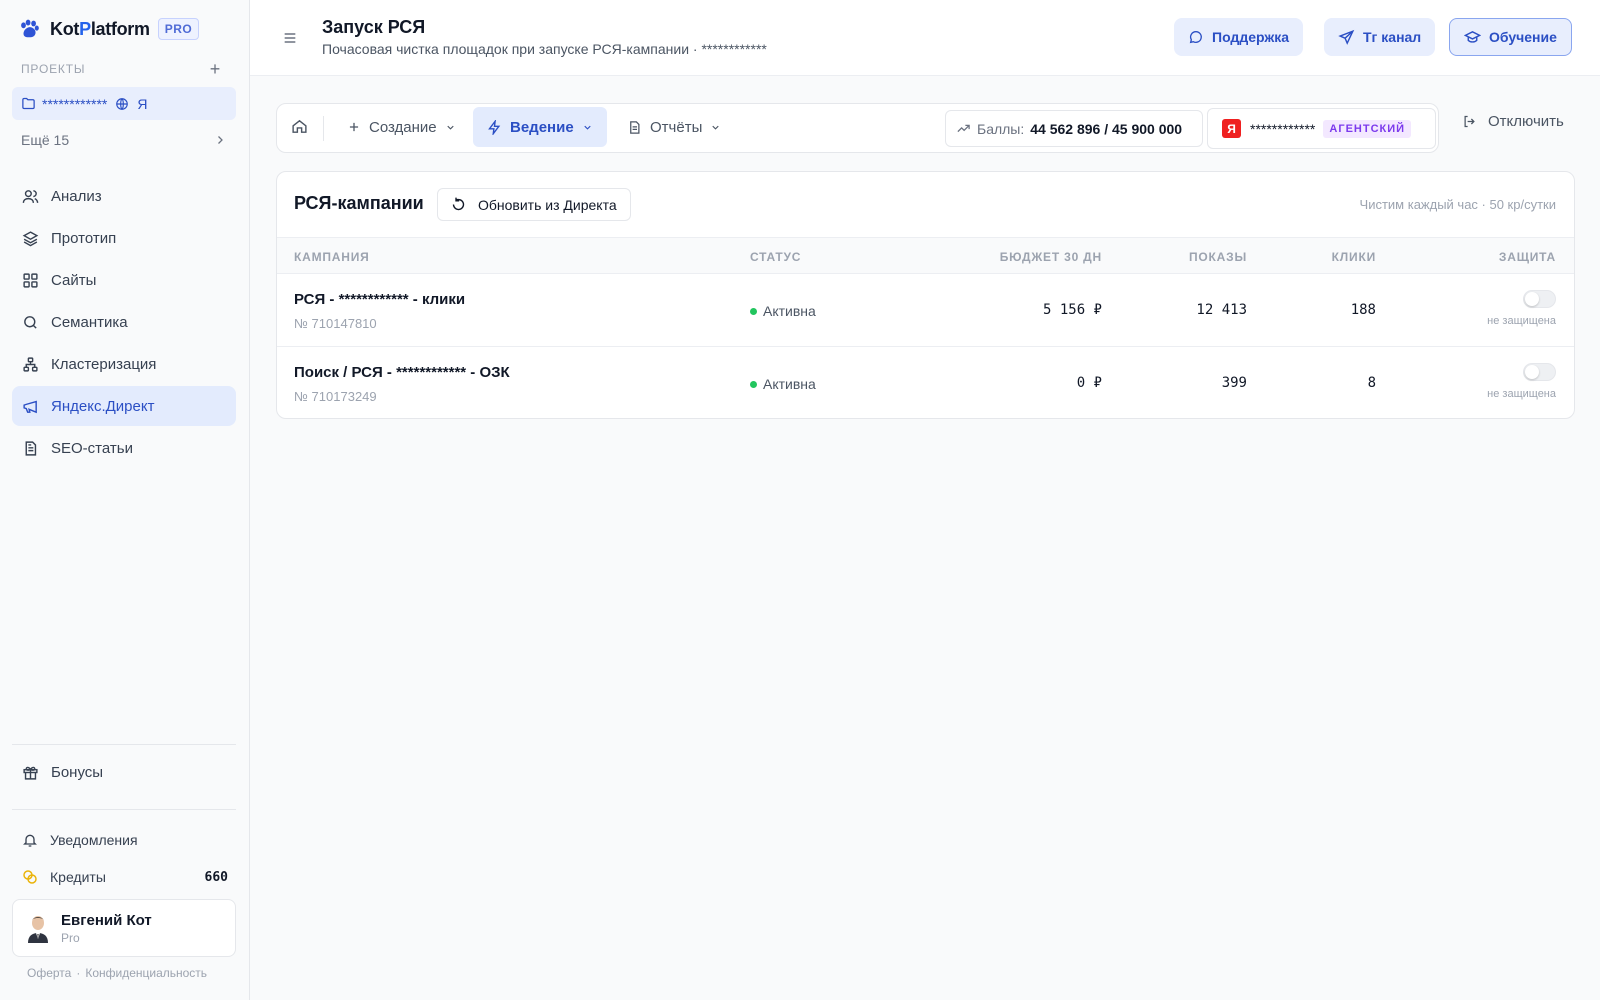 The image size is (1600, 1000). What do you see at coordinates (776, 257) in the screenshot?
I see `column-status: СТАТУС` at bounding box center [776, 257].